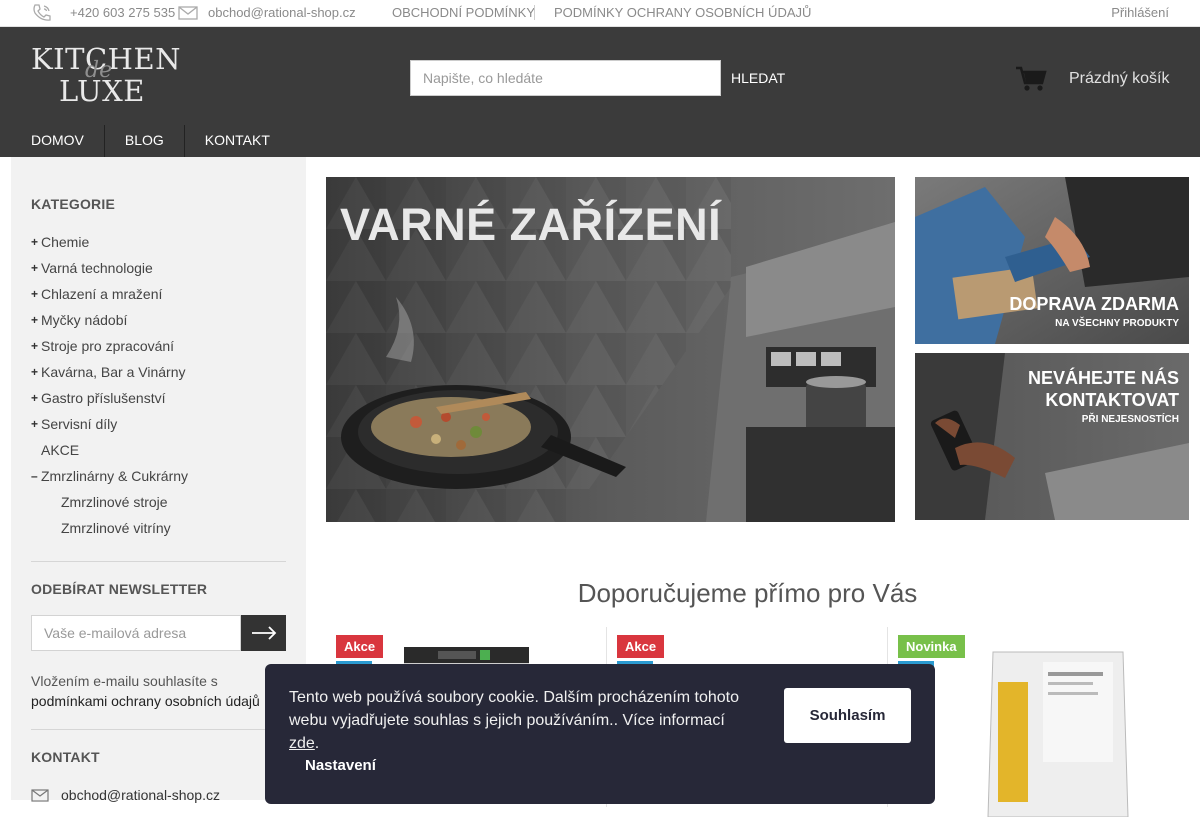 The image size is (1200, 817). Describe the element at coordinates (97, 268) in the screenshot. I see `category-label: Varná technologie` at that location.